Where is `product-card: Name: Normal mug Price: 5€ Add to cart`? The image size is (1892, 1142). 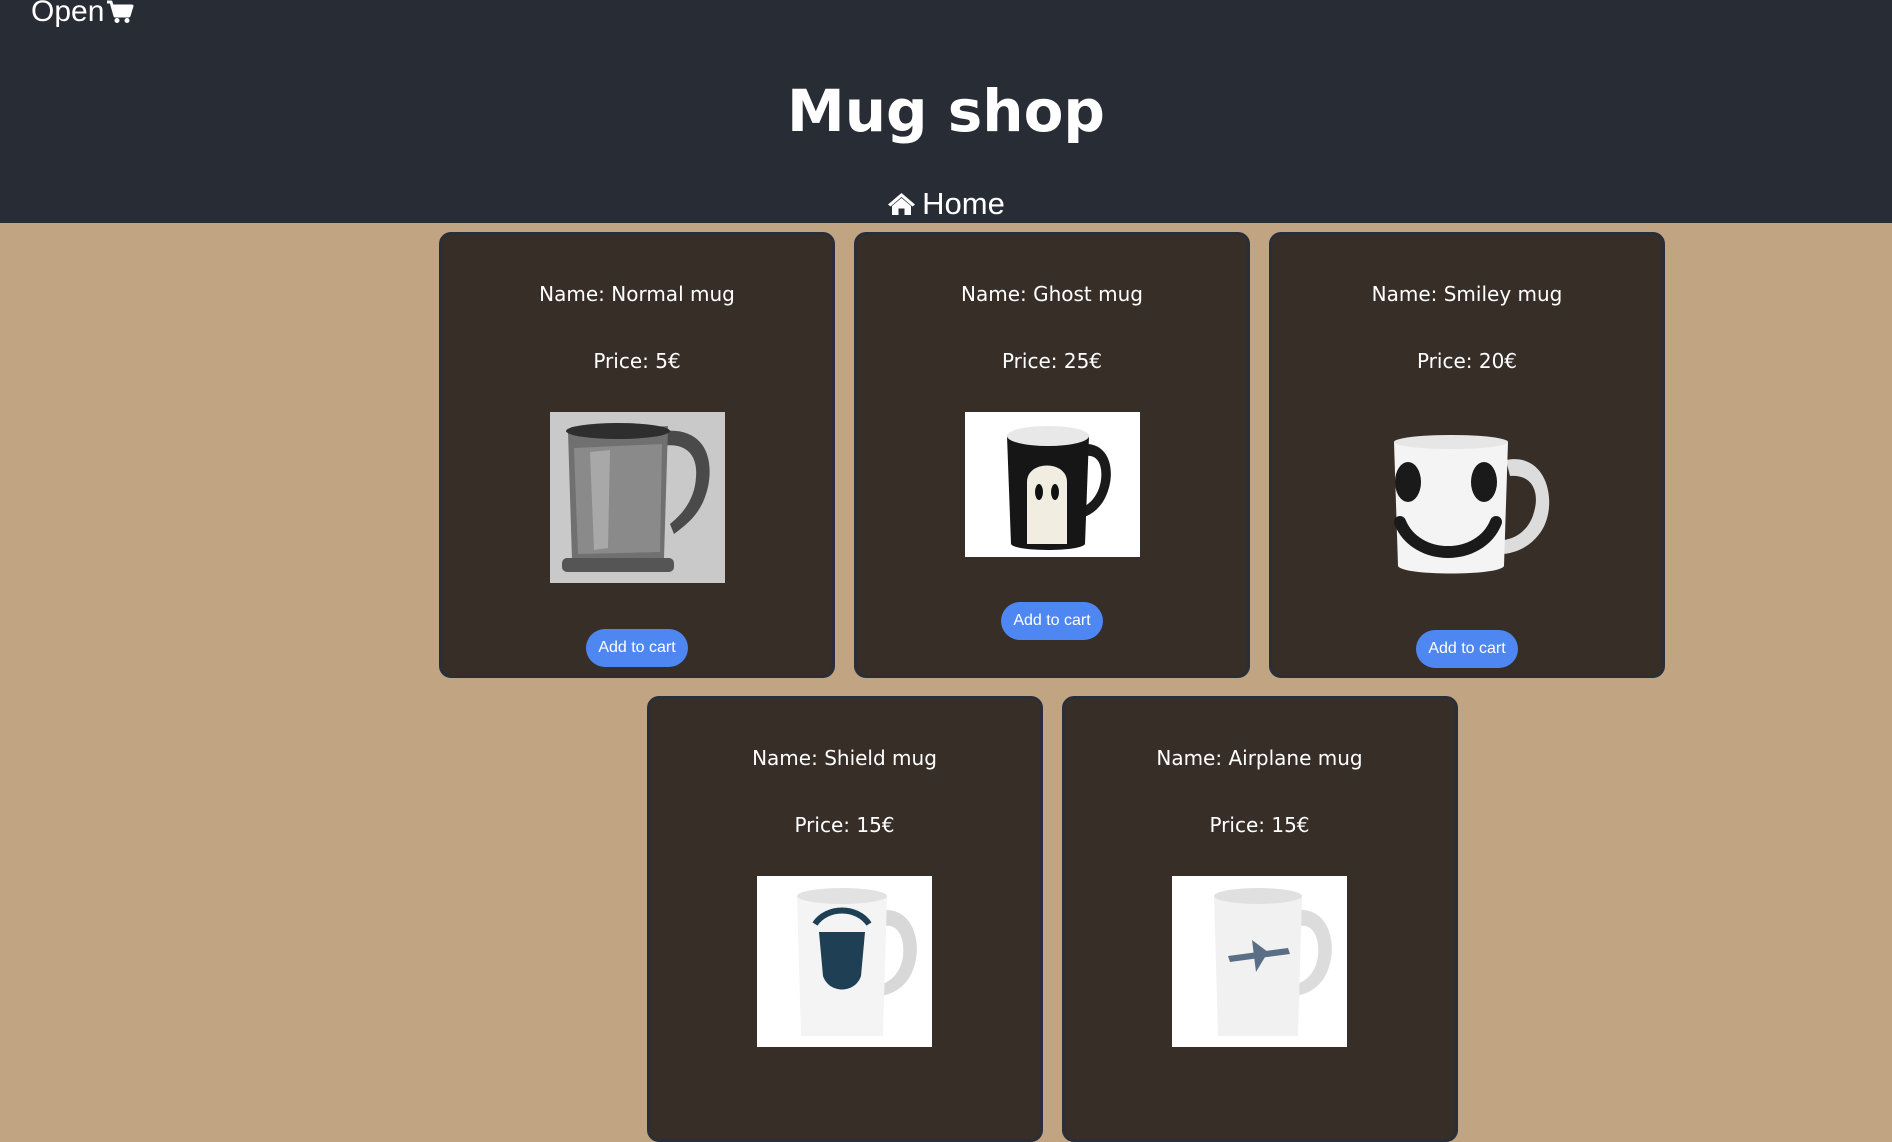 product-card: Name: Normal mug Price: 5€ Add to cart is located at coordinates (637, 455).